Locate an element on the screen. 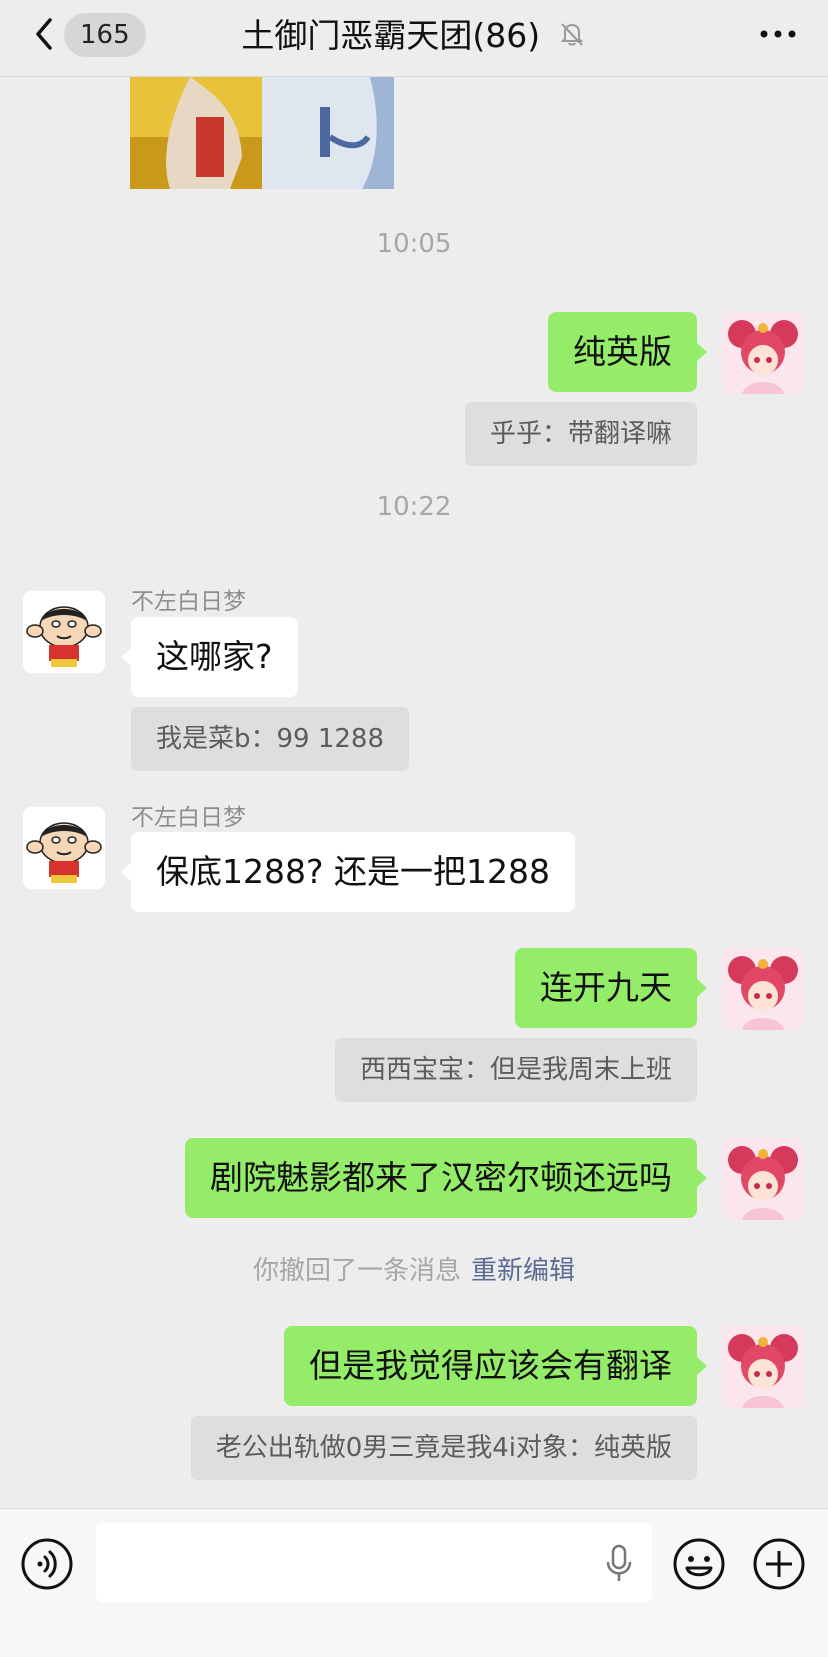 The width and height of the screenshot is (828, 1657). my-message-bubble: 纯英版 is located at coordinates (622, 352).